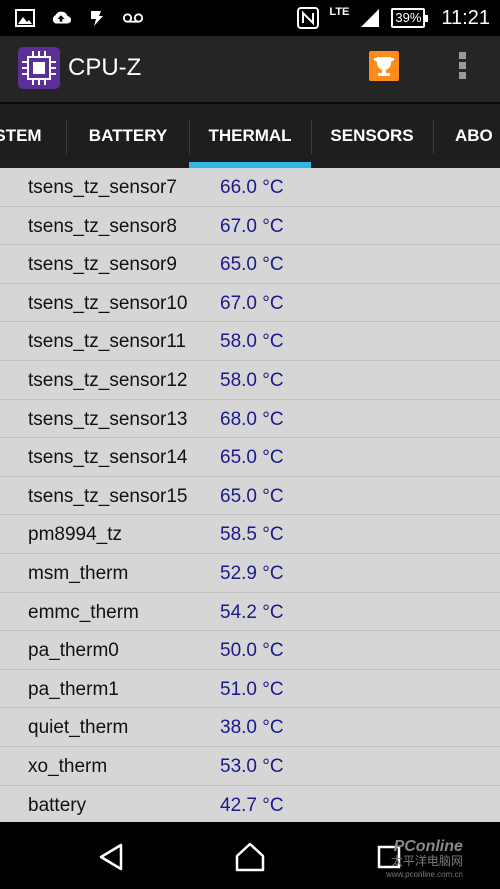 The width and height of the screenshot is (500, 889). I want to click on sensor-value: 58.5 °C, so click(252, 535).